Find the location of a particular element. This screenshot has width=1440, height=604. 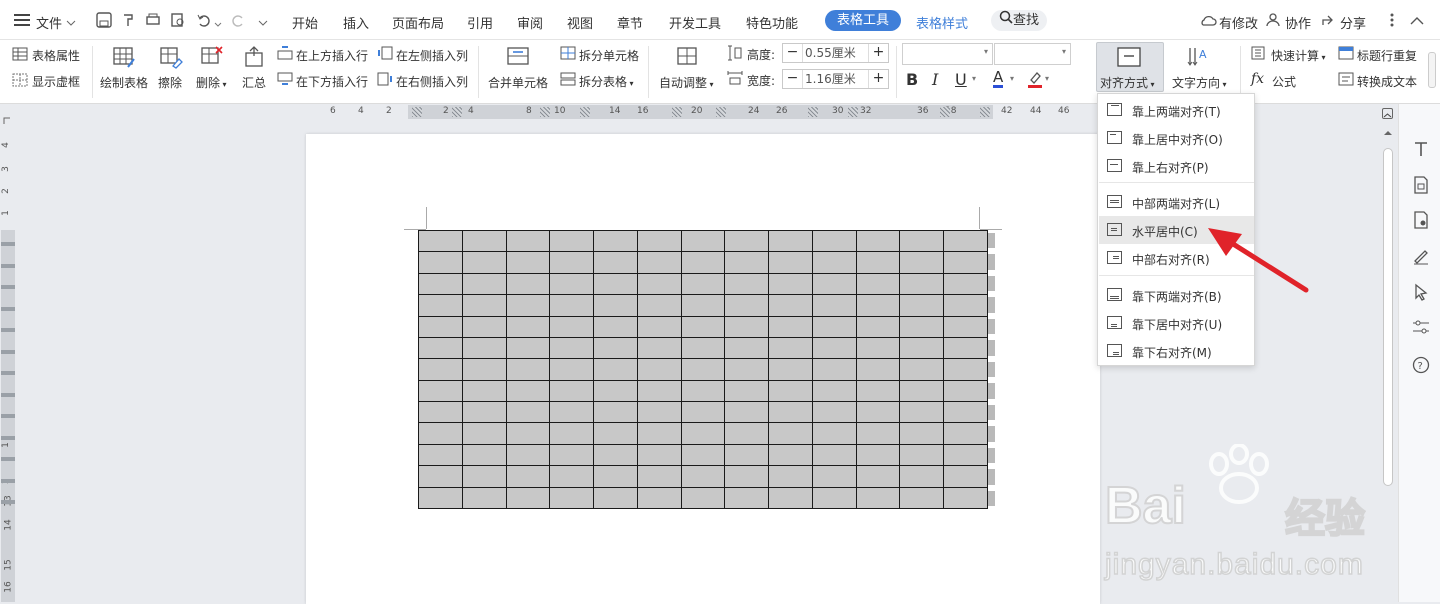

row-height-stepper: − 0.55厘米 + is located at coordinates (835, 53).